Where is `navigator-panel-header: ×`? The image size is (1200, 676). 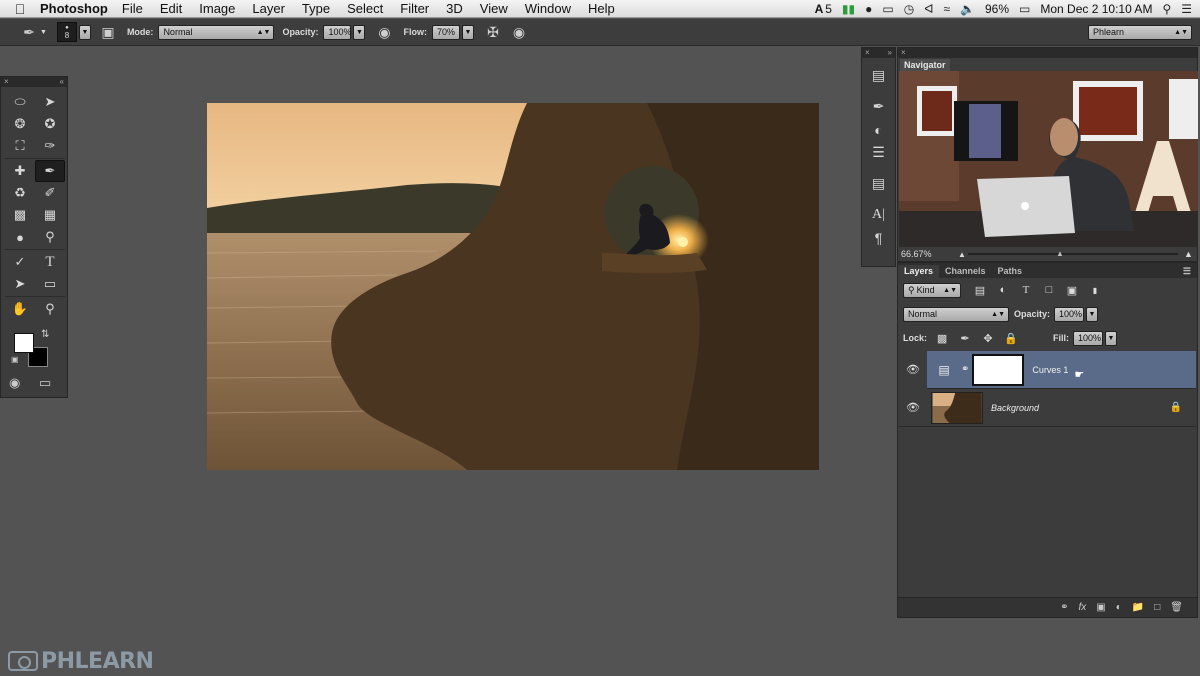
navigator-panel-header: × is located at coordinates (1047, 53).